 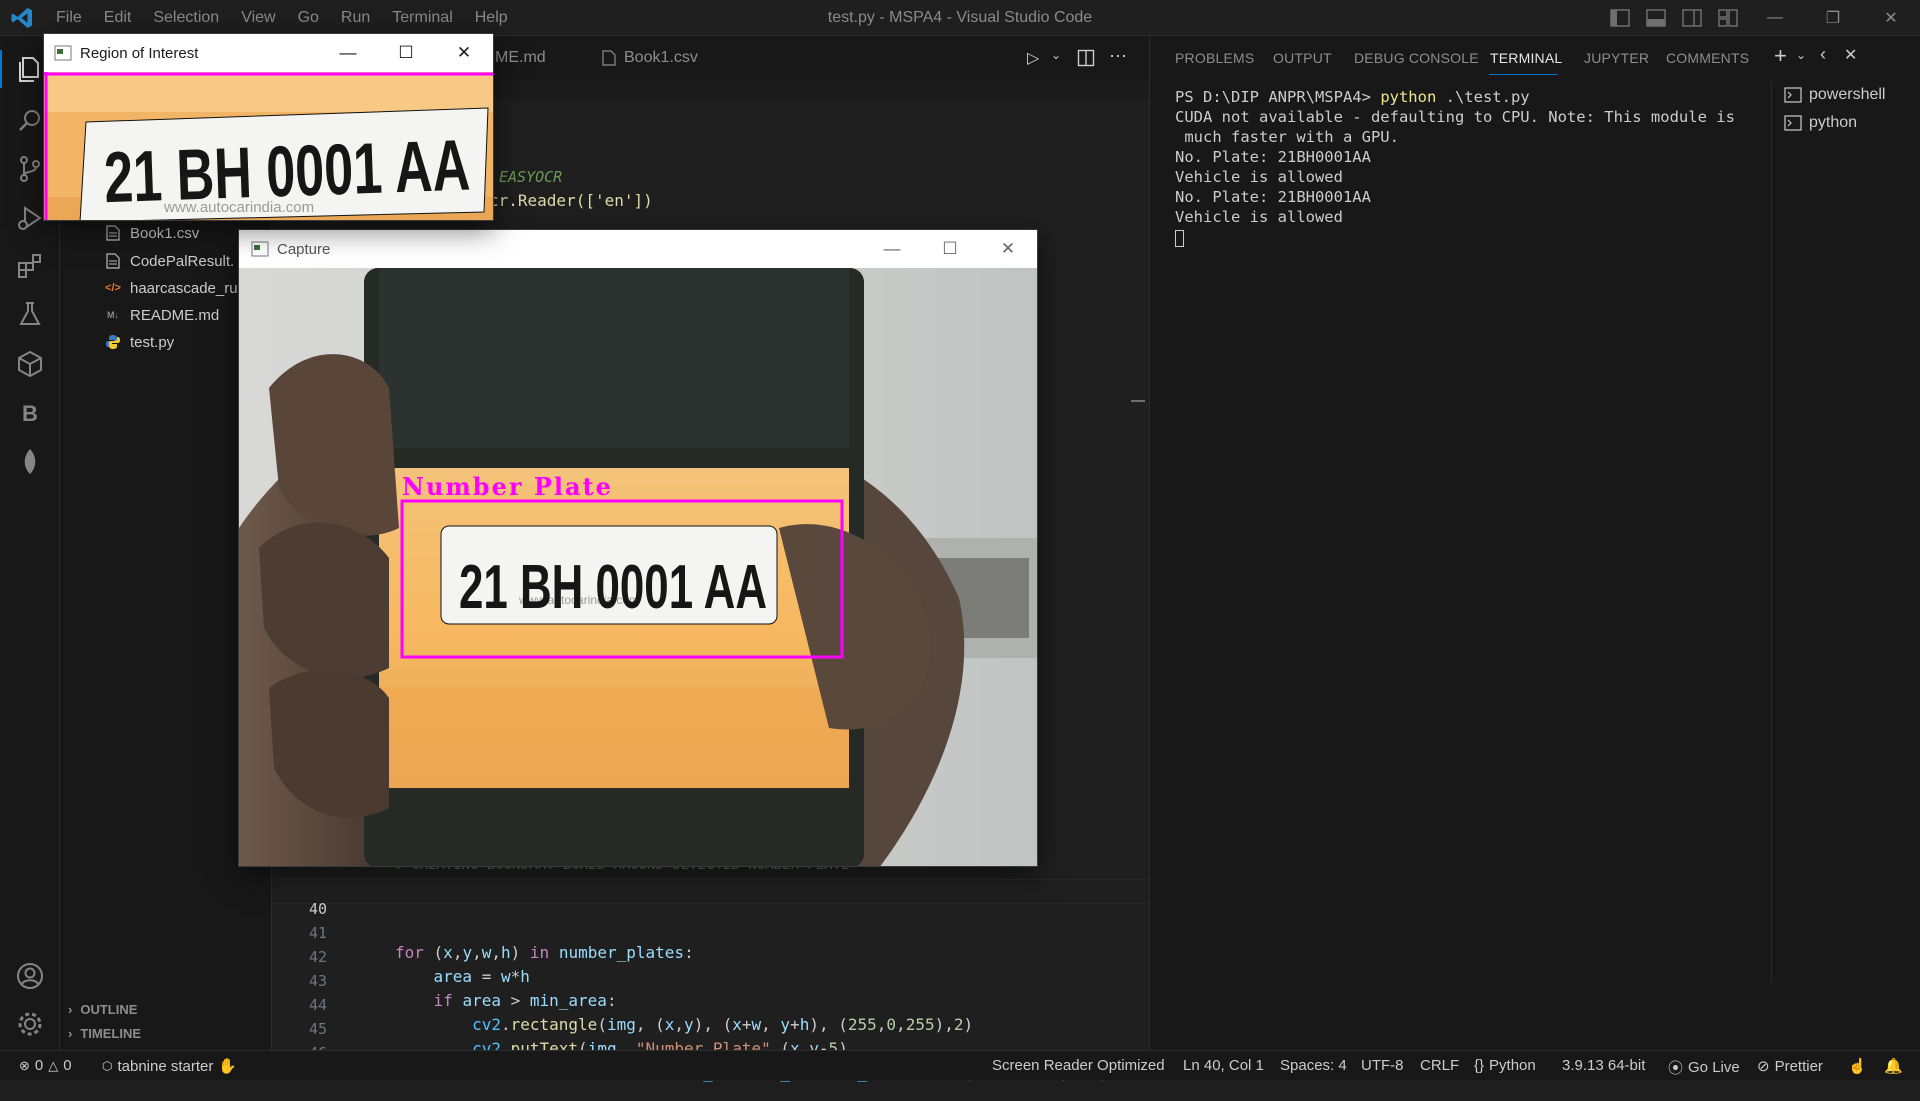 What do you see at coordinates (571, 200) in the screenshot?
I see `code-partial: cr.Reader(['en'])` at bounding box center [571, 200].